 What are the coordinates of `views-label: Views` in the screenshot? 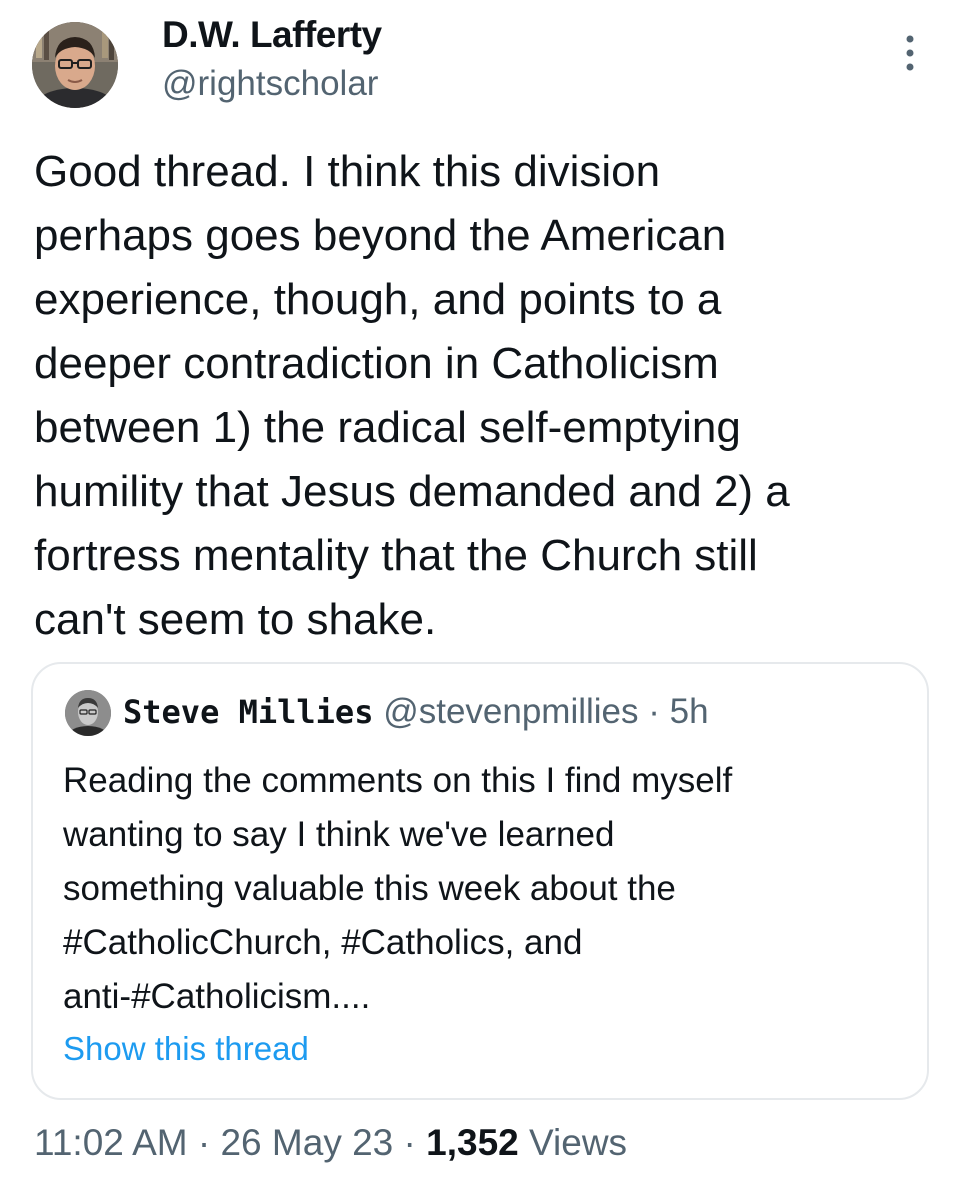 It's located at (578, 1142).